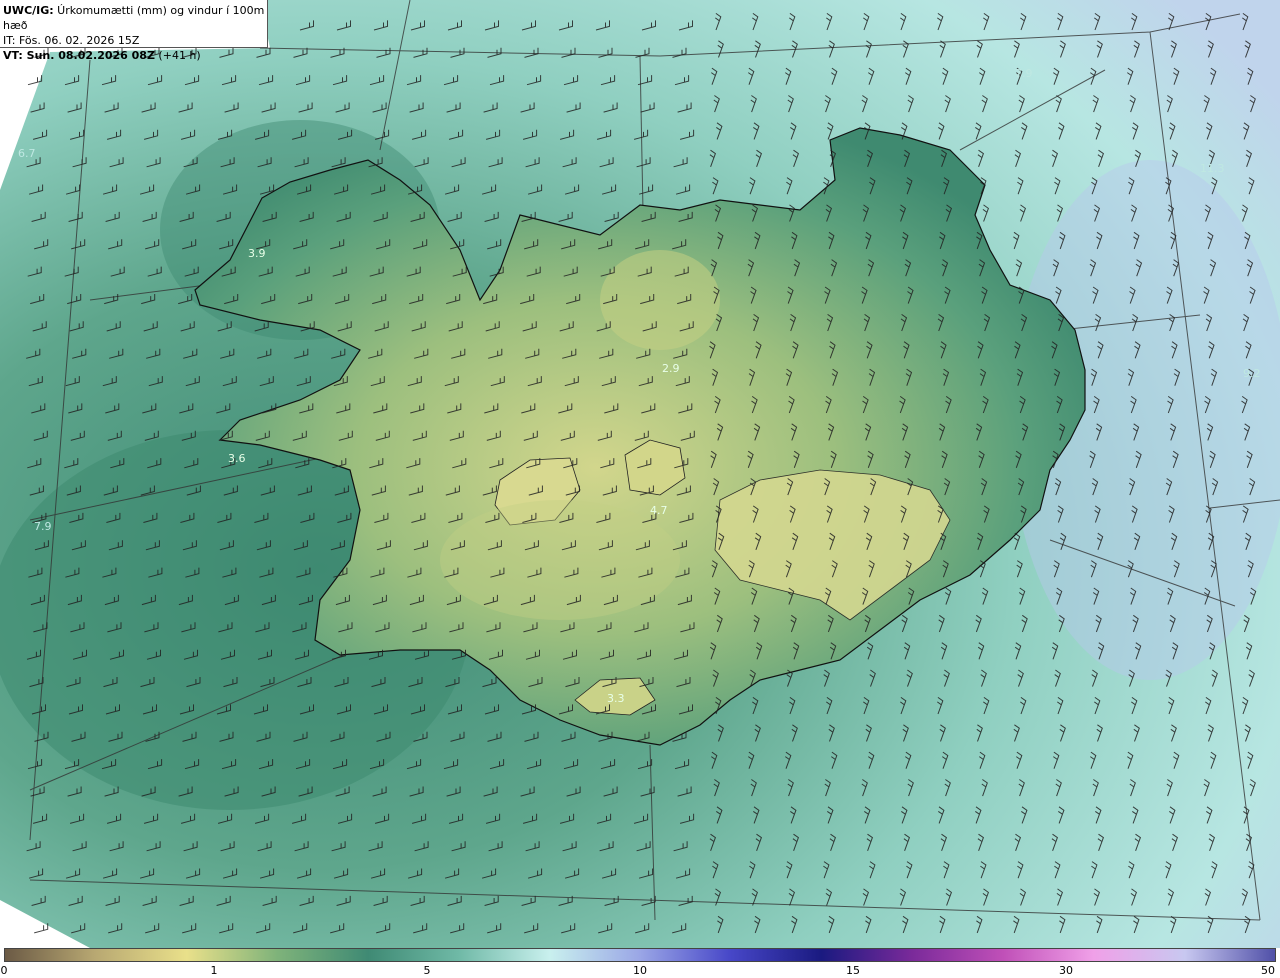  What do you see at coordinates (28, 10) in the screenshot?
I see `title-model: UWC/IG:` at bounding box center [28, 10].